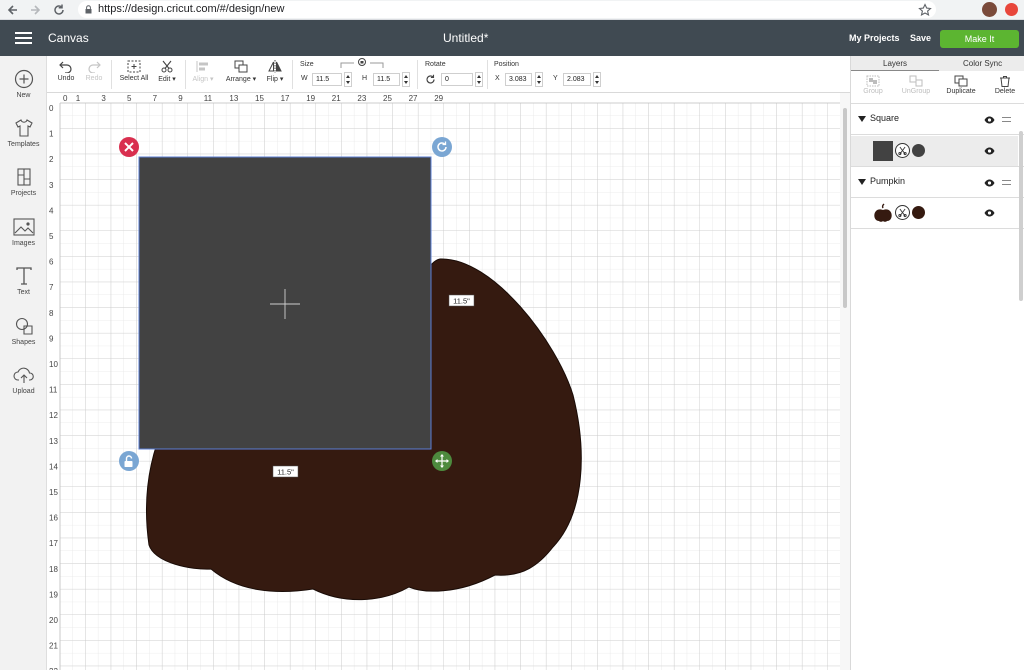 Image resolution: width=1024 pixels, height=670 pixels. I want to click on tab-color-sync: Color Sync, so click(982, 63).